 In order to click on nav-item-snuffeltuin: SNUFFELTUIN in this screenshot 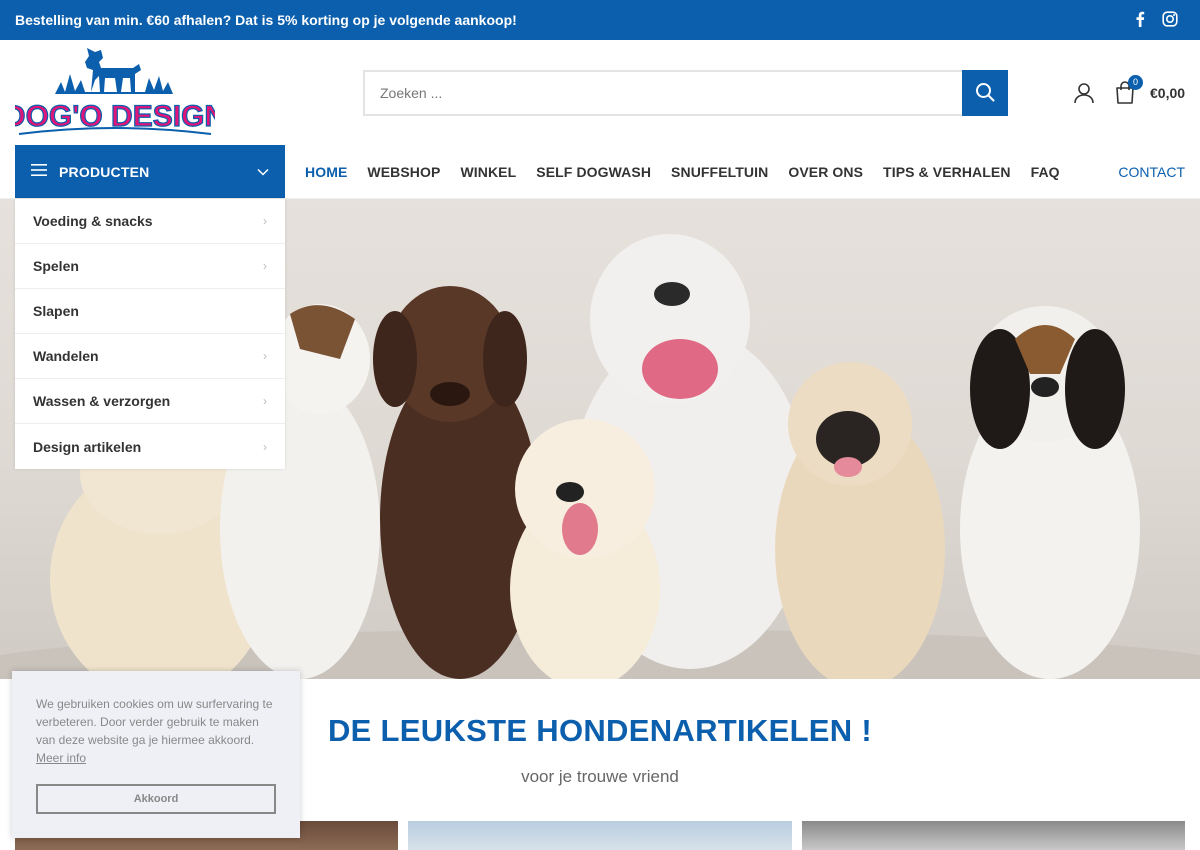, I will do `click(719, 172)`.